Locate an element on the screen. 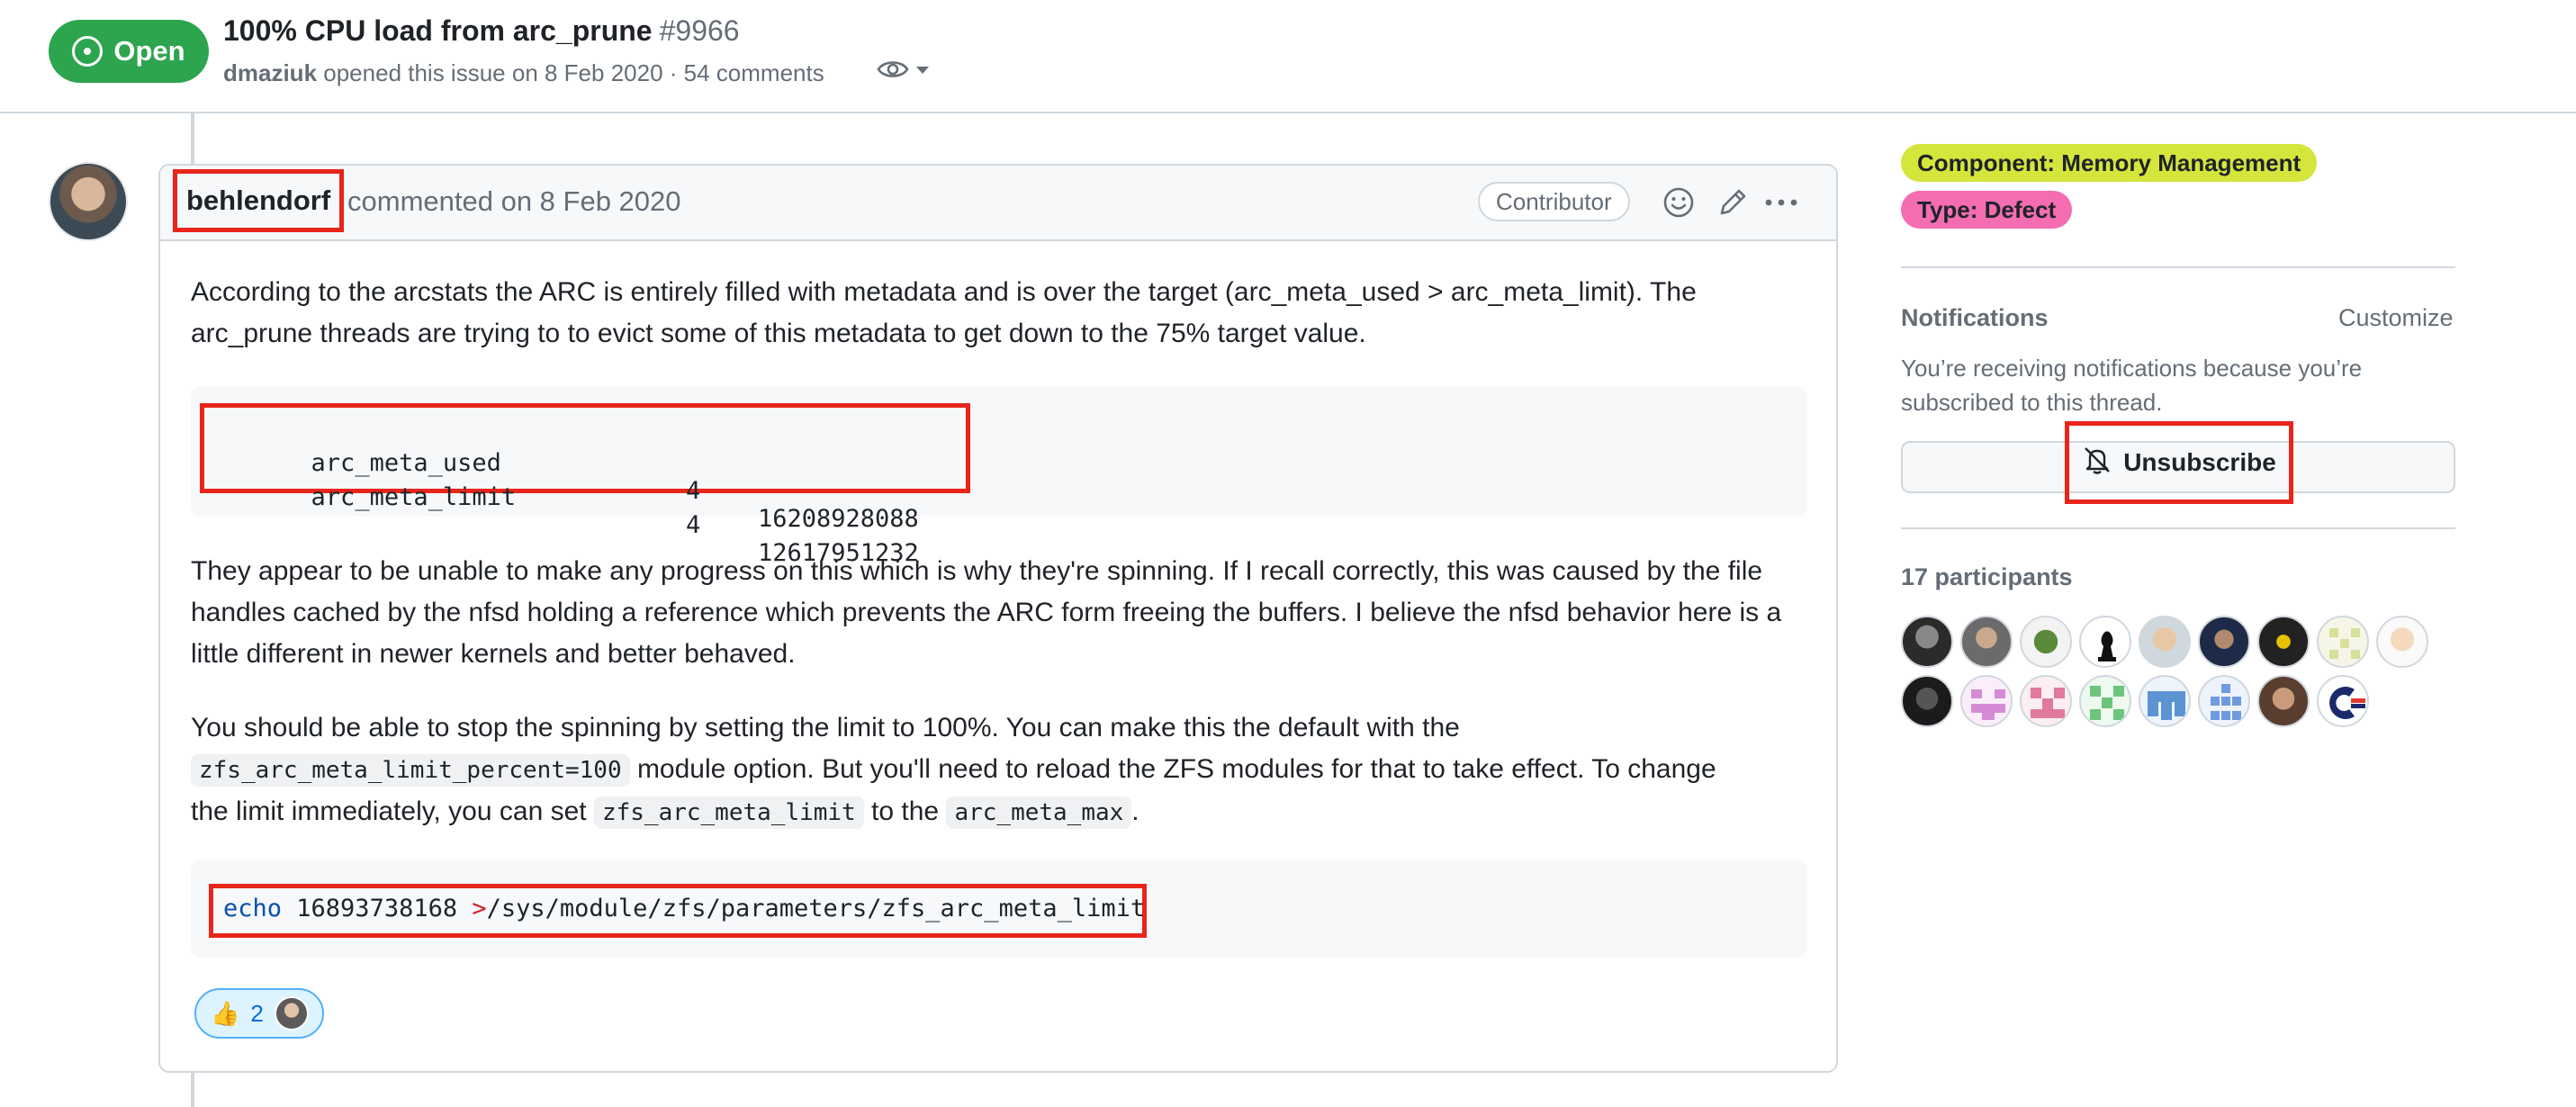 Image resolution: width=2576 pixels, height=1107 pixels. inline-code-meta-limit-percent: zfs_arc_meta_limit_percent=100 is located at coordinates (410, 771).